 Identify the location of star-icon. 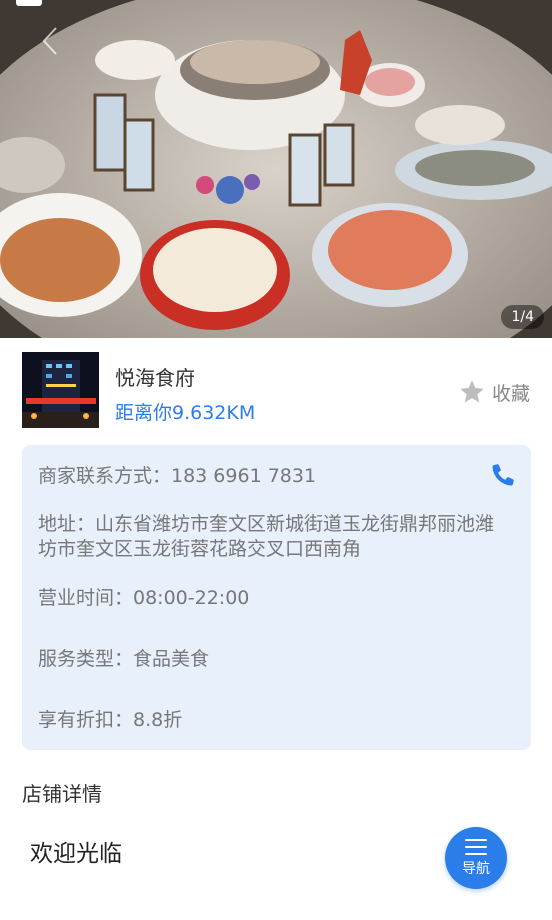
(472, 391).